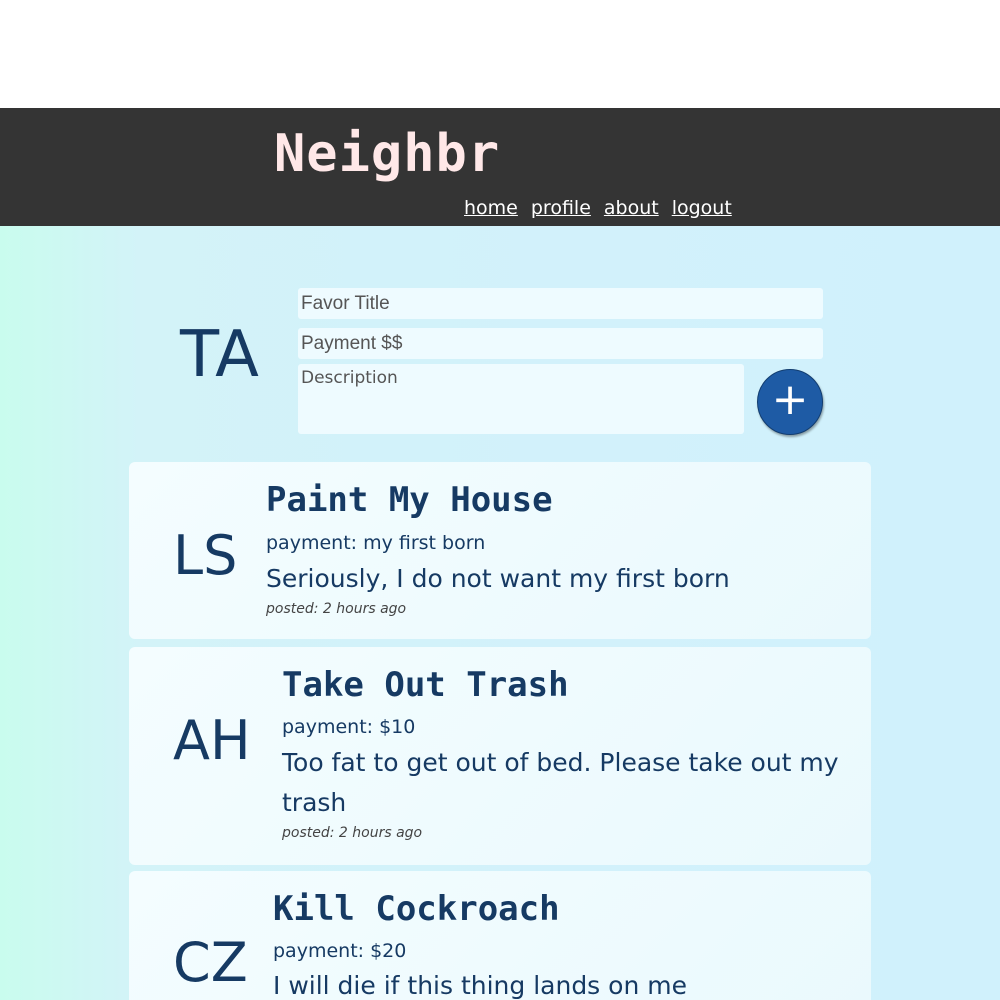 The width and height of the screenshot is (1000, 1000). I want to click on plus-icon: +, so click(790, 399).